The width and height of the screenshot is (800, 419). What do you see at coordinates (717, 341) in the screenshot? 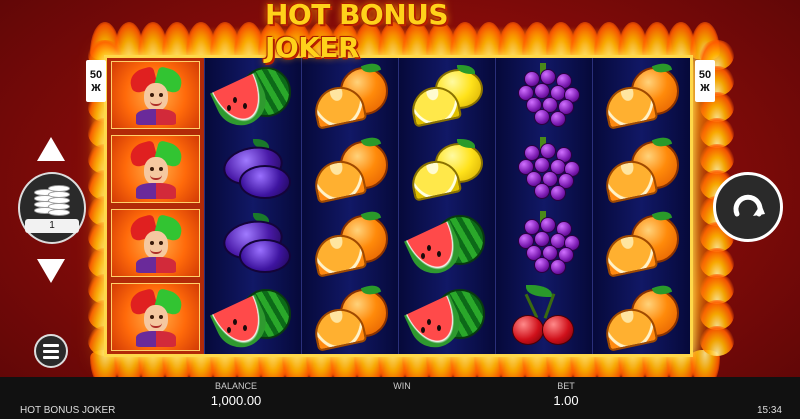
I see `flame-icon` at bounding box center [717, 341].